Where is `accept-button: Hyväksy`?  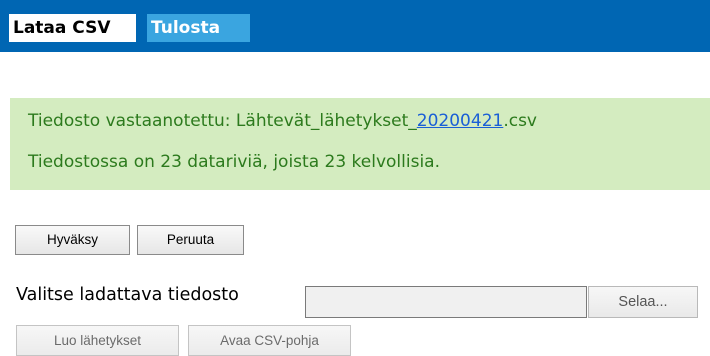
accept-button: Hyväksy is located at coordinates (72, 240).